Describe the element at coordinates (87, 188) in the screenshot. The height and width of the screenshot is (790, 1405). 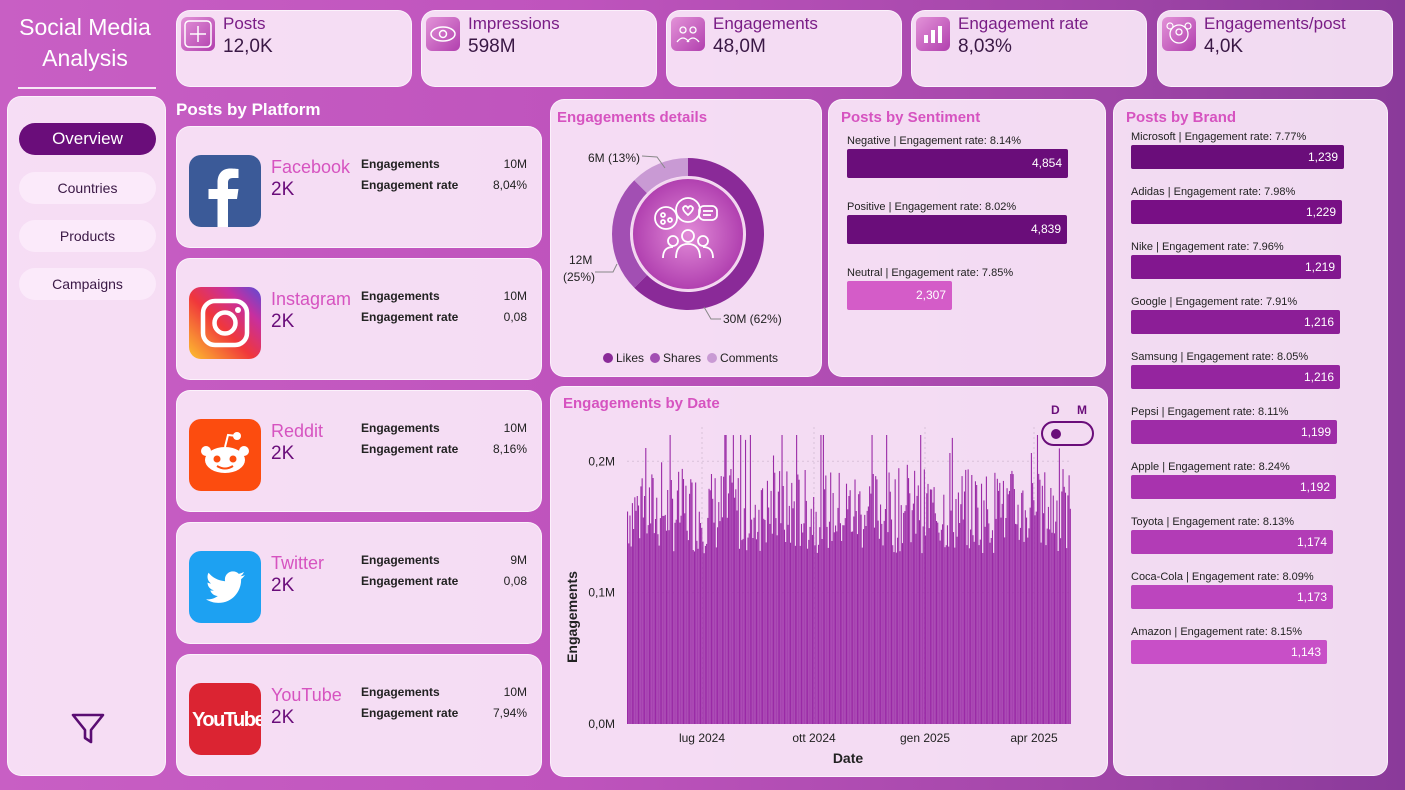
I see `nav-countries: Countries` at that location.